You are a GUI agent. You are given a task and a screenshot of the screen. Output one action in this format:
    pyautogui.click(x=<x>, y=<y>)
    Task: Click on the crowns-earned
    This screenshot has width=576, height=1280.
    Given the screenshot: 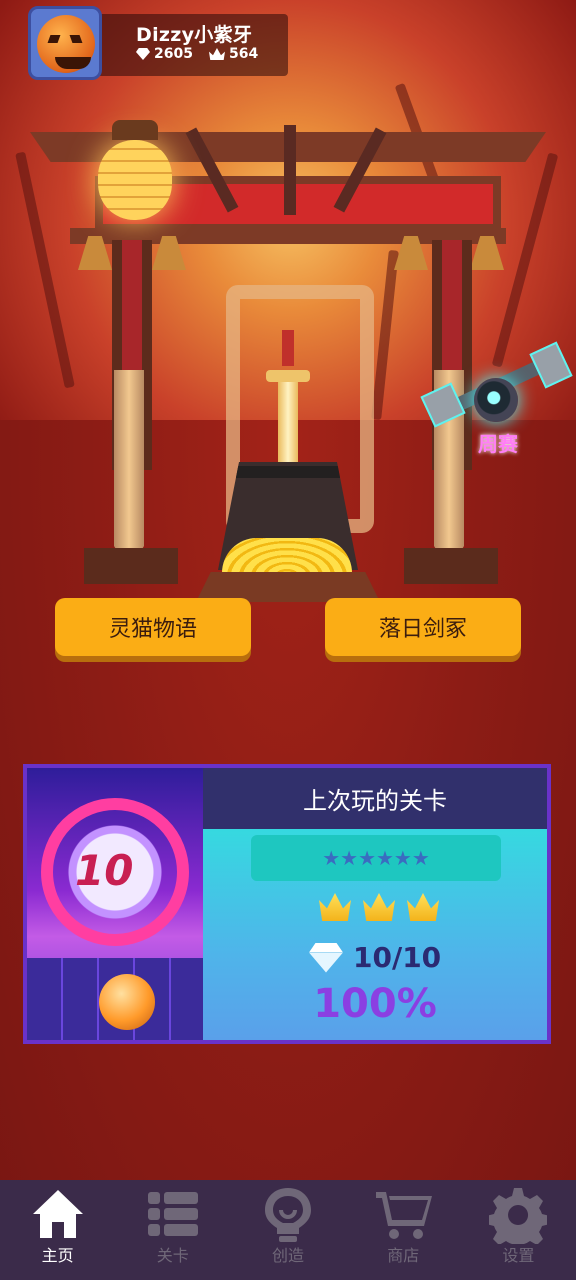 What is the action you would take?
    pyautogui.click(x=379, y=907)
    